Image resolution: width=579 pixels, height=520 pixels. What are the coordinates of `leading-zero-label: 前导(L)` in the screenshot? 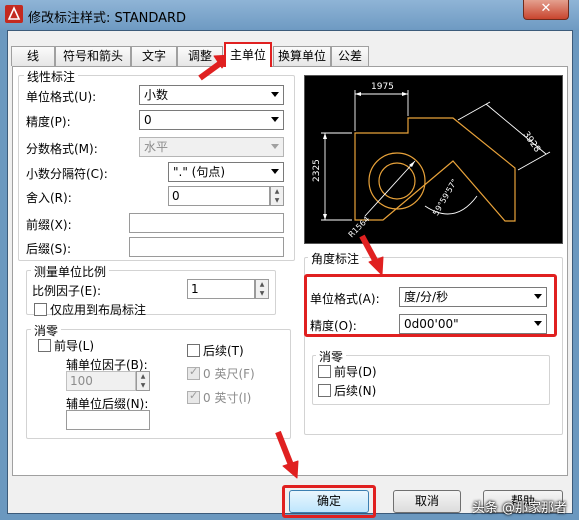 It's located at (74, 346).